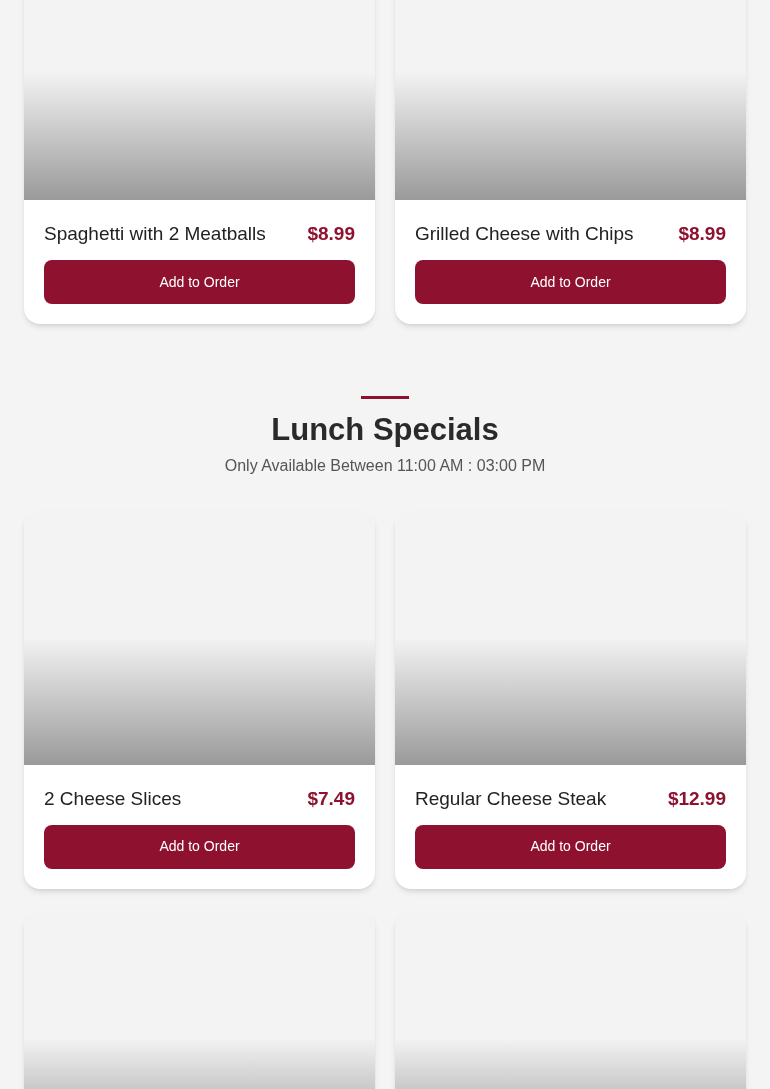 This screenshot has height=1089, width=770. I want to click on section-title: Lunch Specials, so click(385, 430).